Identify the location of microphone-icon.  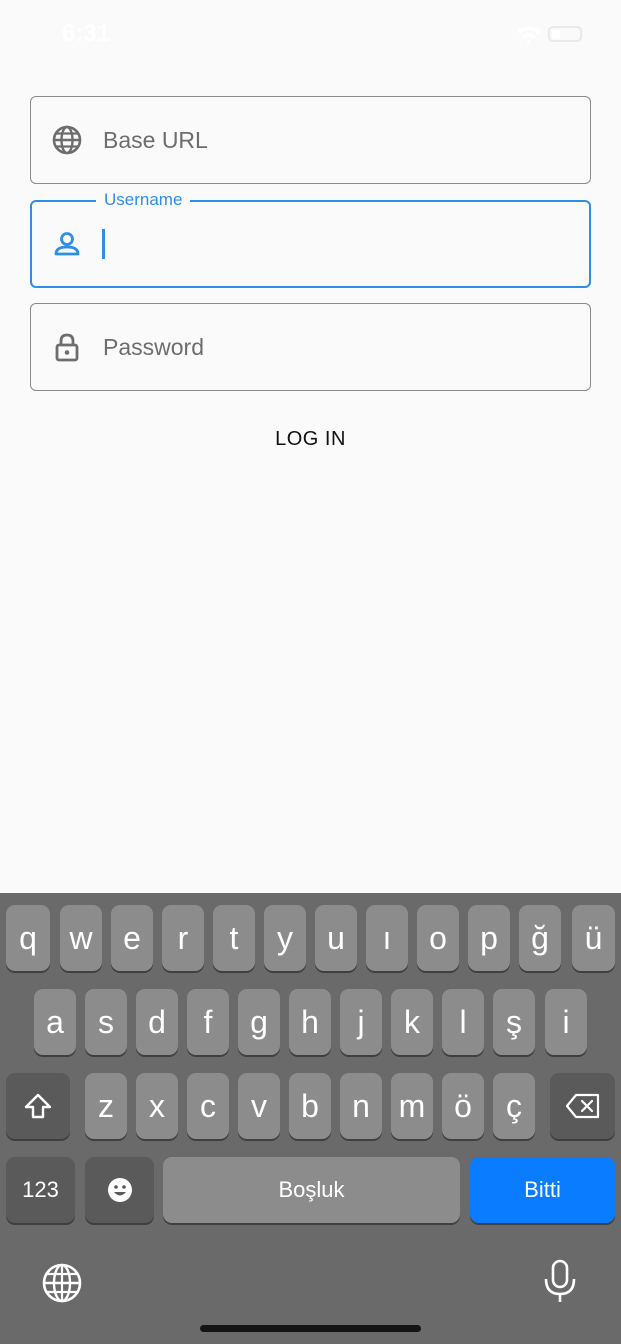
(560, 1282).